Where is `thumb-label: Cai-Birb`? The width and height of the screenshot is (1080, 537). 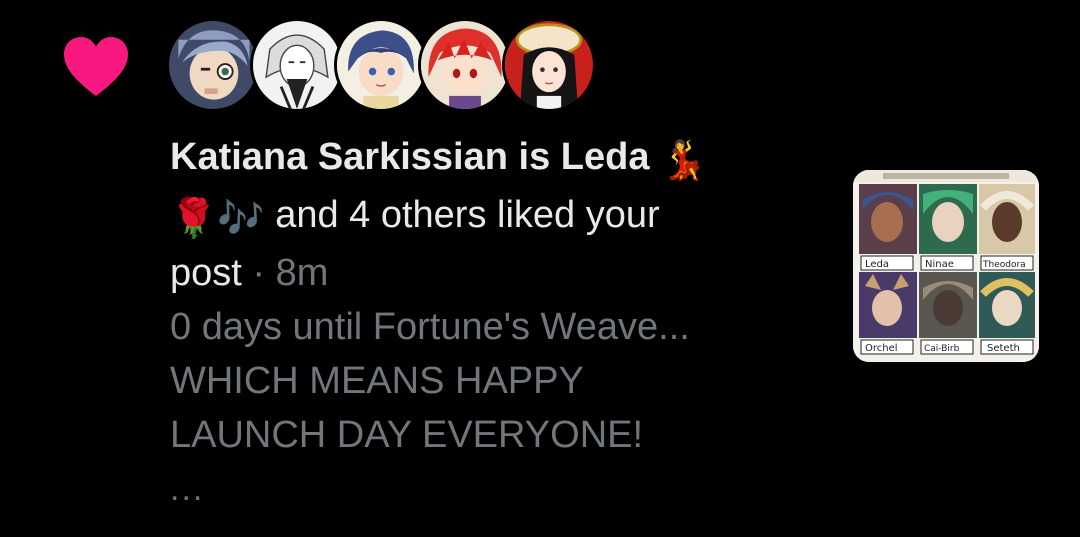 thumb-label: Cai-Birb is located at coordinates (942, 349).